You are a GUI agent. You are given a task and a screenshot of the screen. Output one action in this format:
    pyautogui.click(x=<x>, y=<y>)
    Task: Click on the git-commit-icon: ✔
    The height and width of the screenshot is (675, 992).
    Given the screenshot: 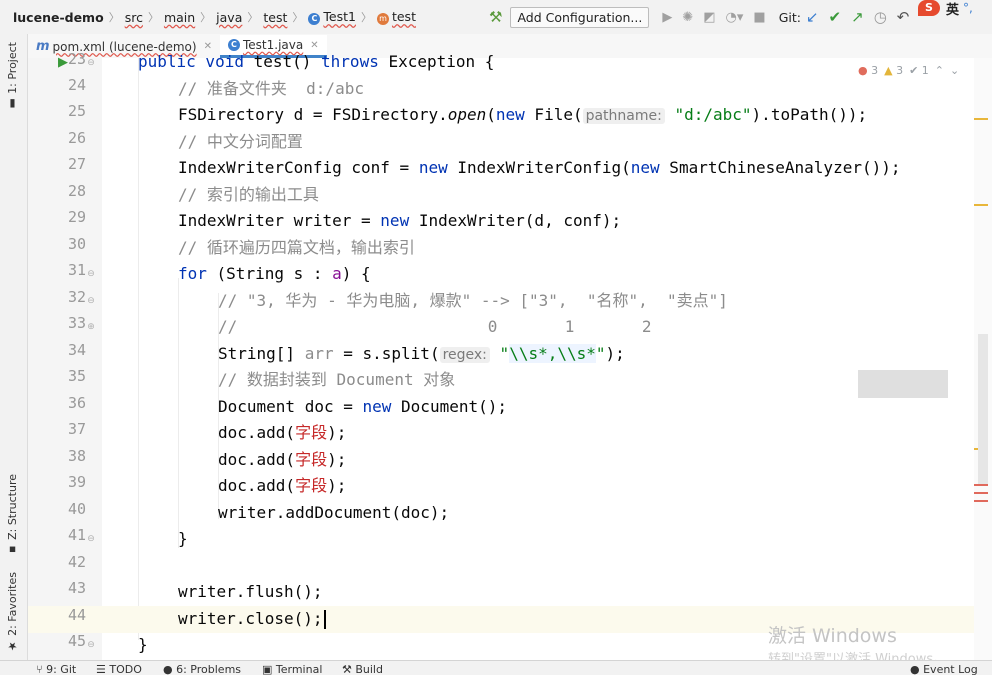 What is the action you would take?
    pyautogui.click(x=835, y=17)
    